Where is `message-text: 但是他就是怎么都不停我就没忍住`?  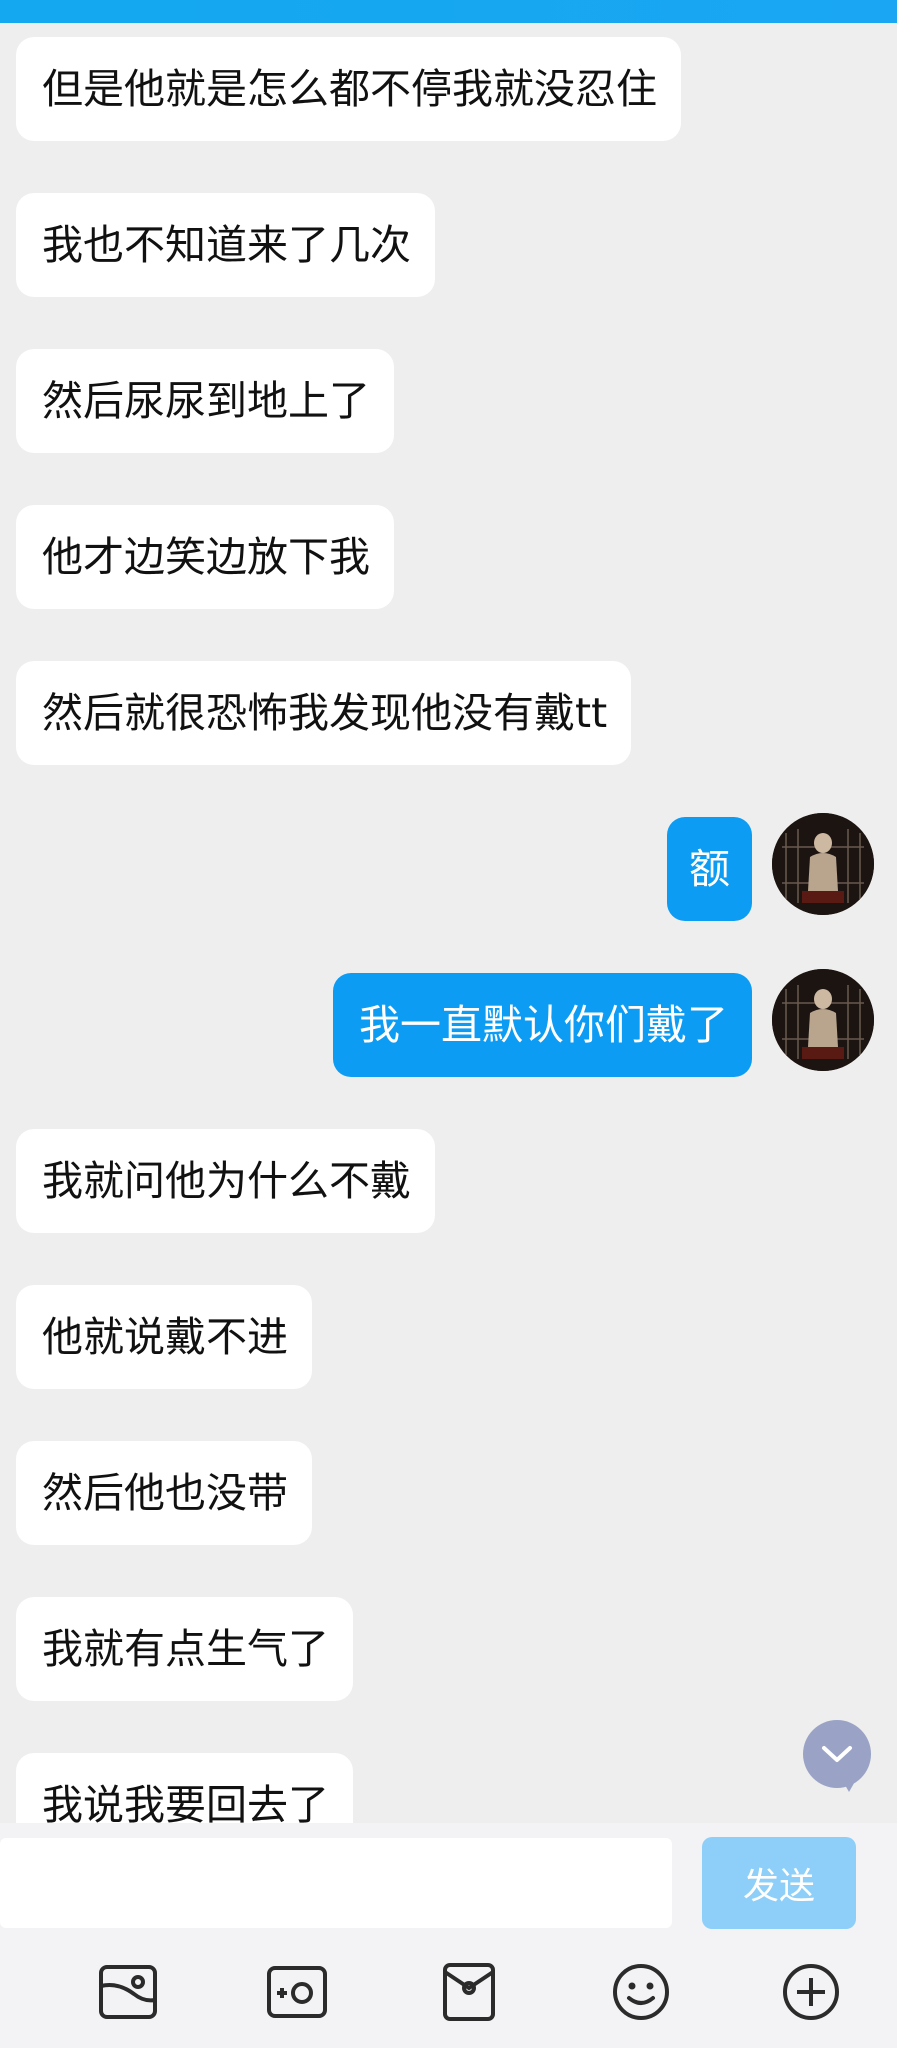 message-text: 但是他就是怎么都不停我就没忍住 is located at coordinates (349, 89).